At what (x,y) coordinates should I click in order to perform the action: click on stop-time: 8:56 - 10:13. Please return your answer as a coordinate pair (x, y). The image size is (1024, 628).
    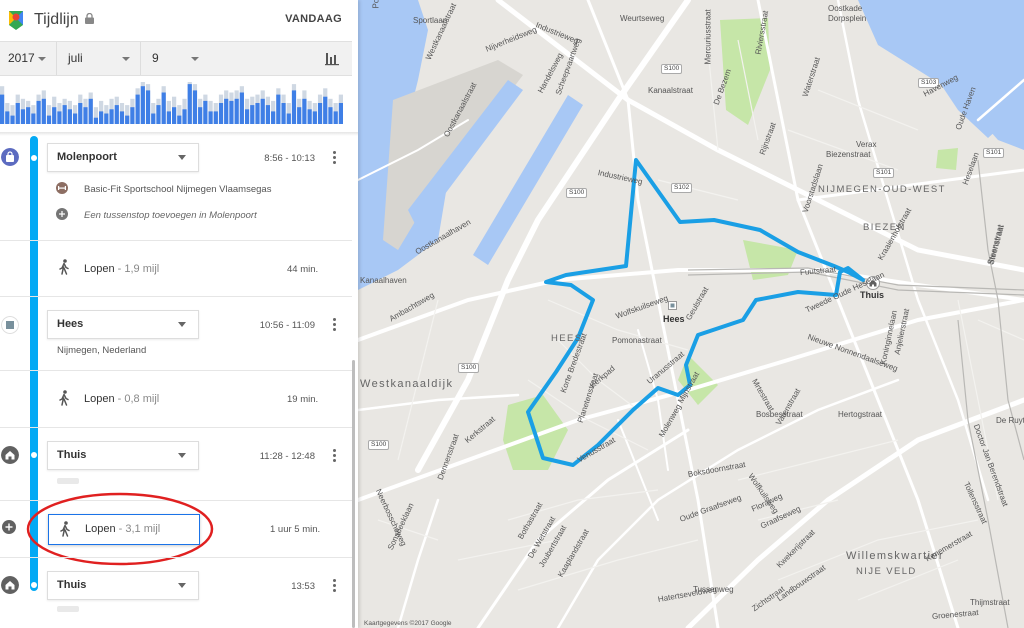
    Looking at the image, I should click on (289, 158).